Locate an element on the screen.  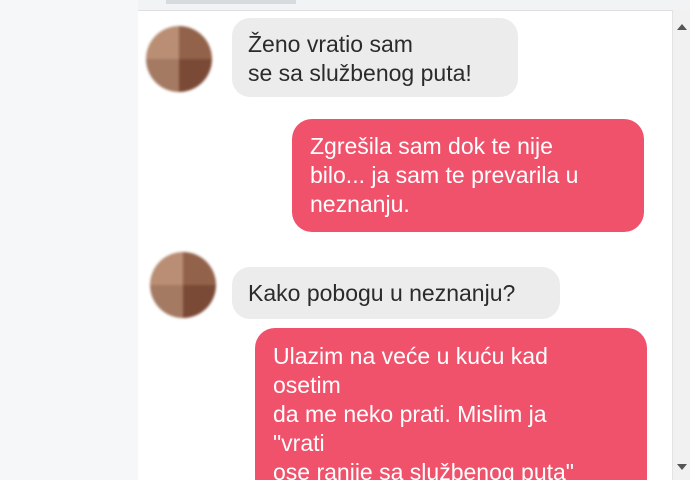
scroll-up-icon is located at coordinates (682, 27).